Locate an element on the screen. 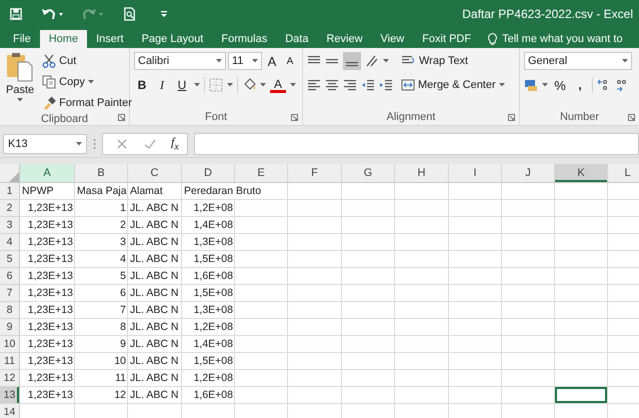 The width and height of the screenshot is (639, 418). column-header: G is located at coordinates (368, 173).